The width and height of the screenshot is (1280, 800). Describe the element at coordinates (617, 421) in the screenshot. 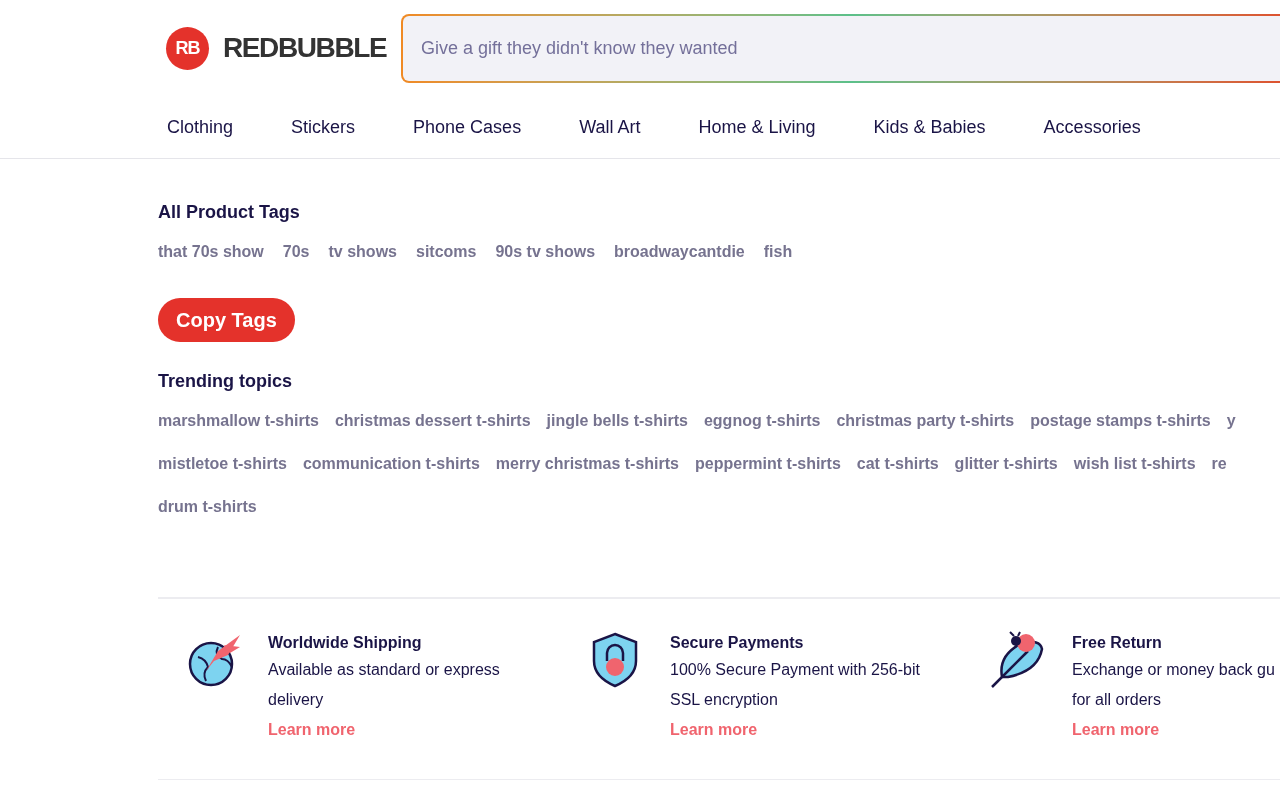

I see `topic-link: jingle bells t-shirts` at that location.